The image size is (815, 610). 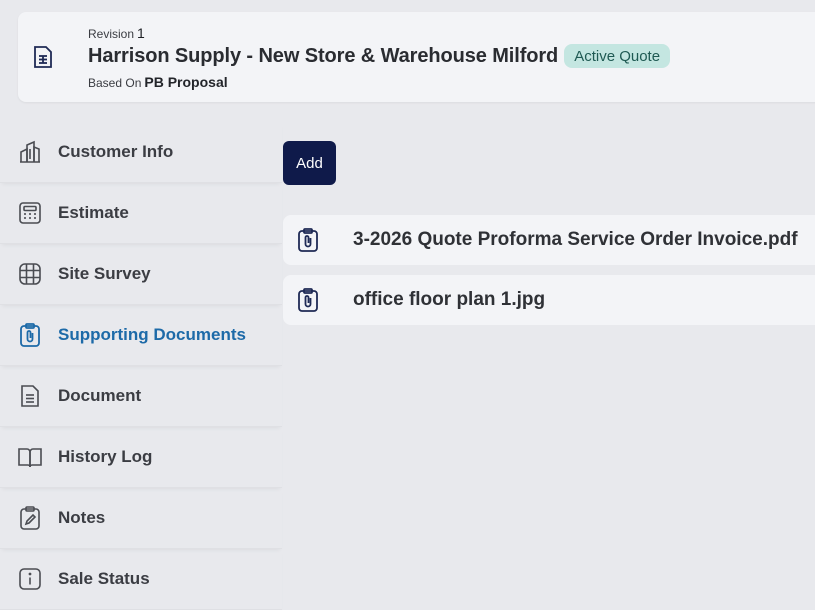 What do you see at coordinates (30, 518) in the screenshot?
I see `clipboard-pencil-icon` at bounding box center [30, 518].